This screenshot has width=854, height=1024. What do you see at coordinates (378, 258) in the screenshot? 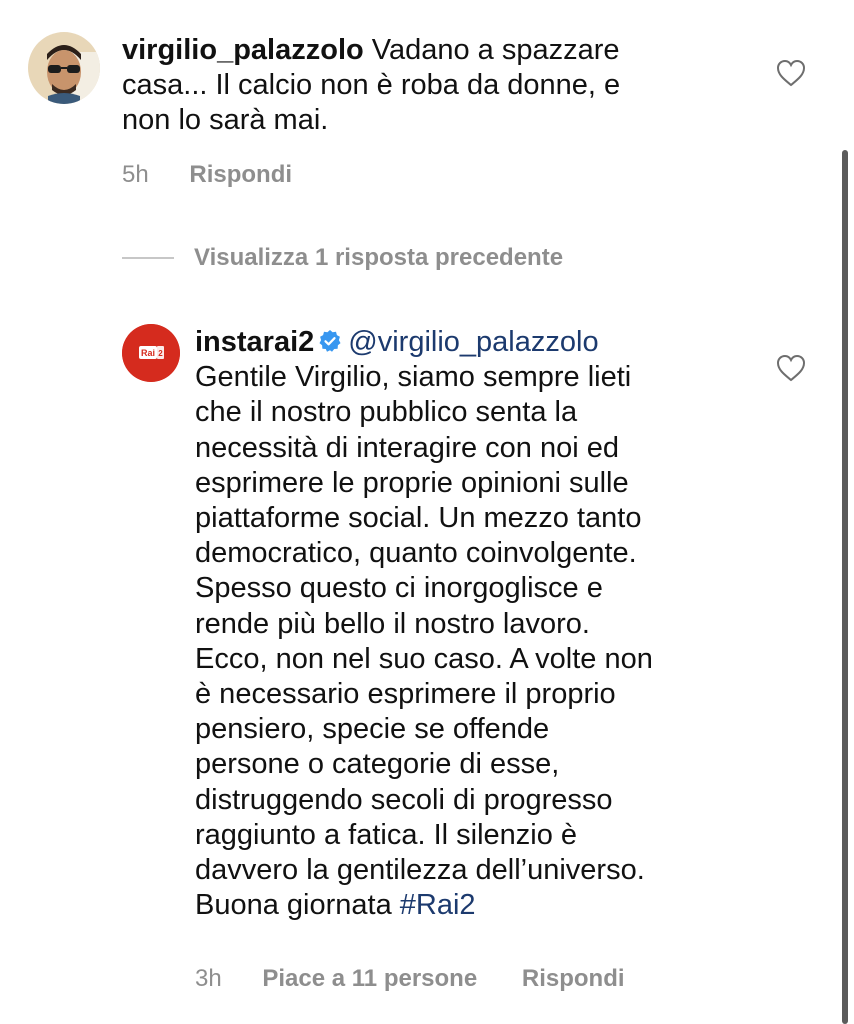
I see `view-replies-label: Visualizza 1 risposta precedente` at bounding box center [378, 258].